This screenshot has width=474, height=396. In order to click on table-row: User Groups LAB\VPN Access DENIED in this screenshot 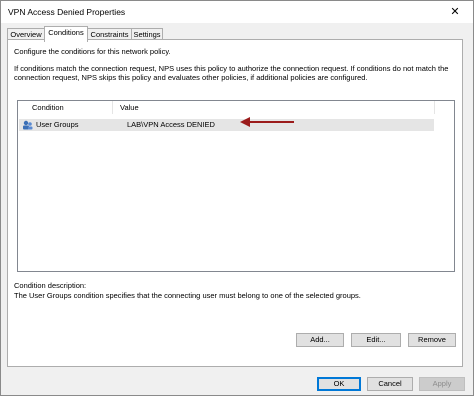, I will do `click(226, 125)`.